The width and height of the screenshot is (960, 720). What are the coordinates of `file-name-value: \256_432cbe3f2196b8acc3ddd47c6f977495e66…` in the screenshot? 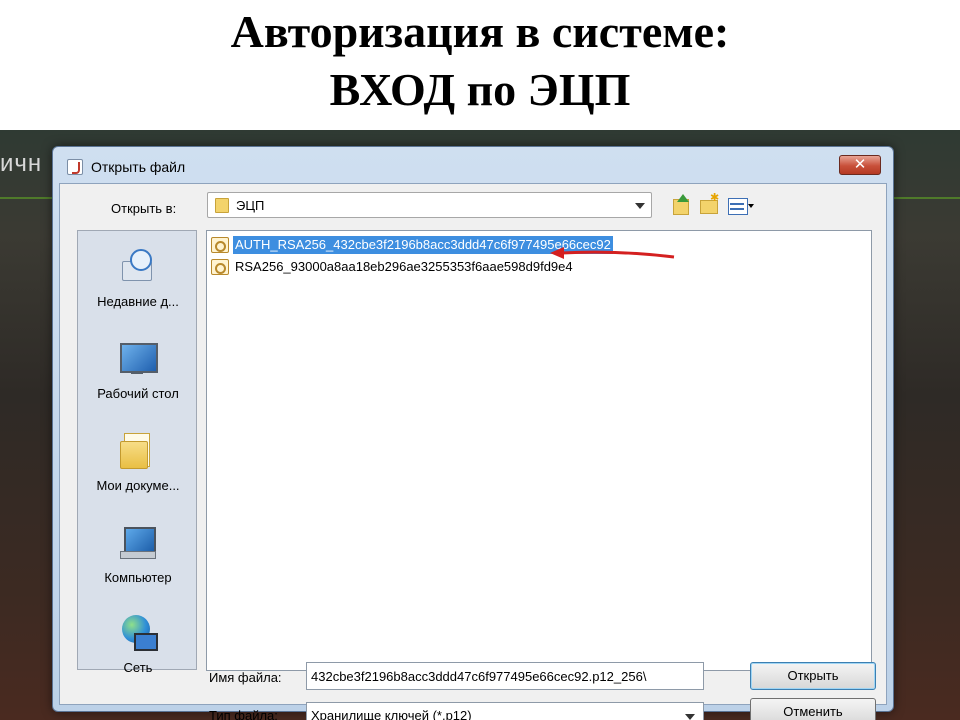 It's located at (479, 676).